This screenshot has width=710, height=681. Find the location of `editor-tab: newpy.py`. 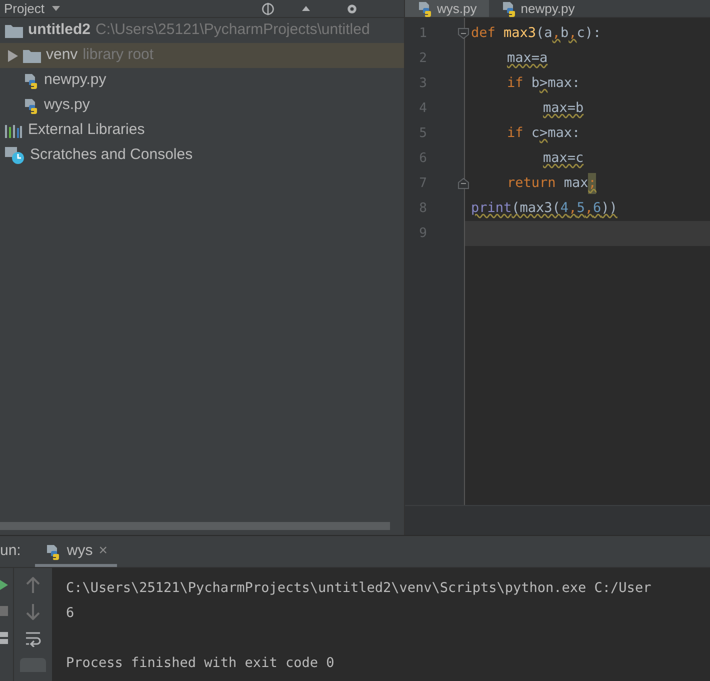

editor-tab: newpy.py is located at coordinates (537, 8).